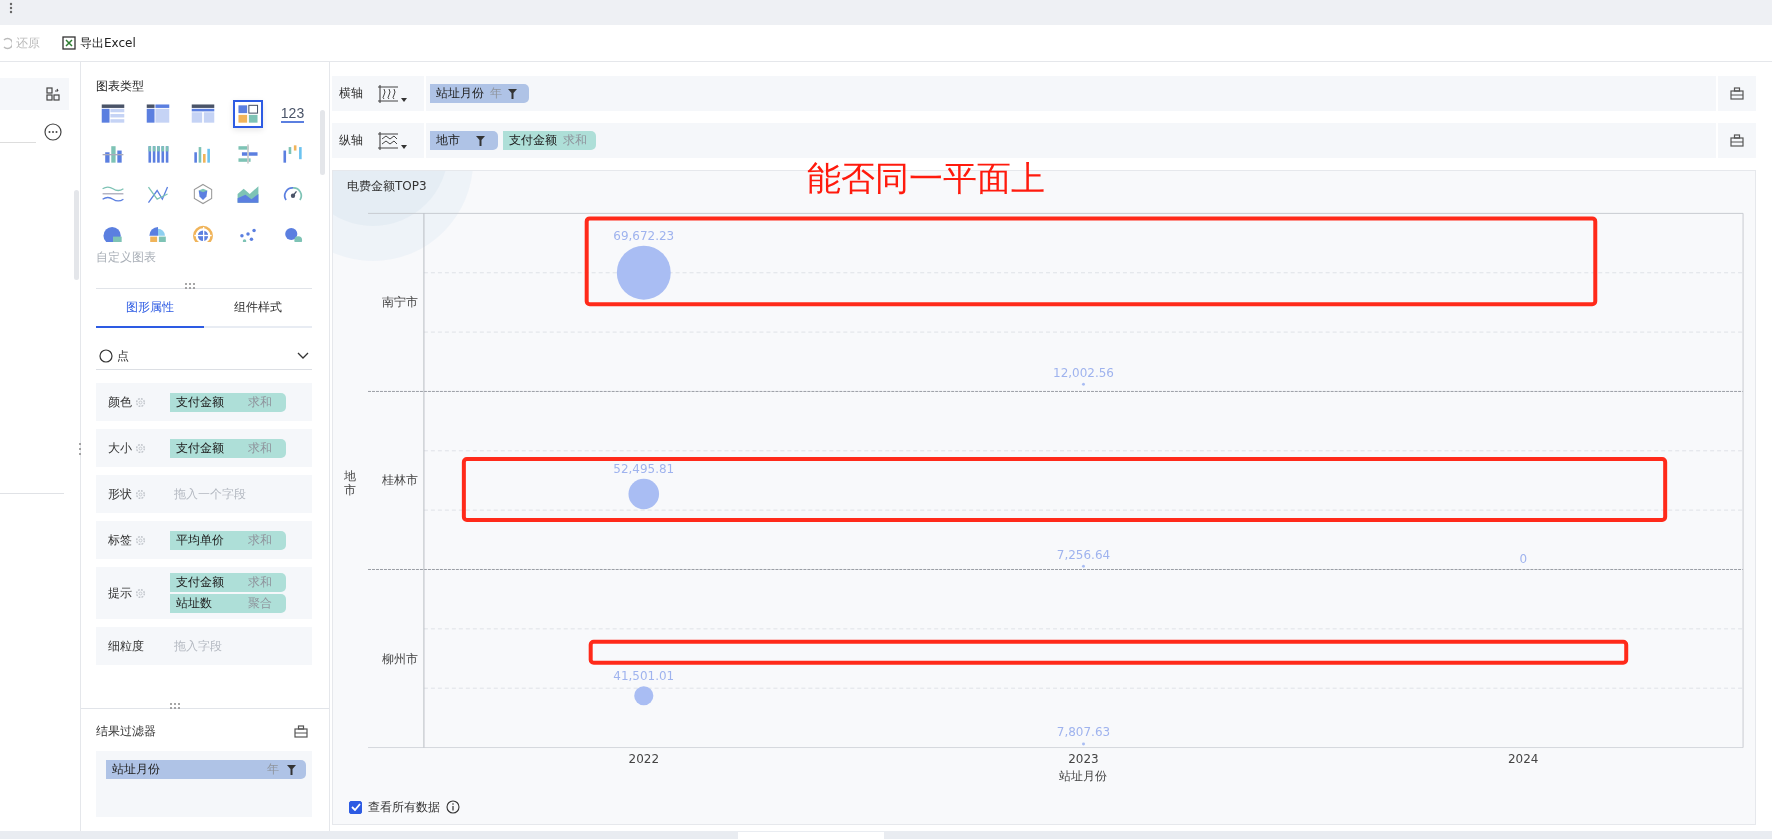 Image resolution: width=1772 pixels, height=839 pixels. I want to click on property-label: 细粒度, so click(126, 646).